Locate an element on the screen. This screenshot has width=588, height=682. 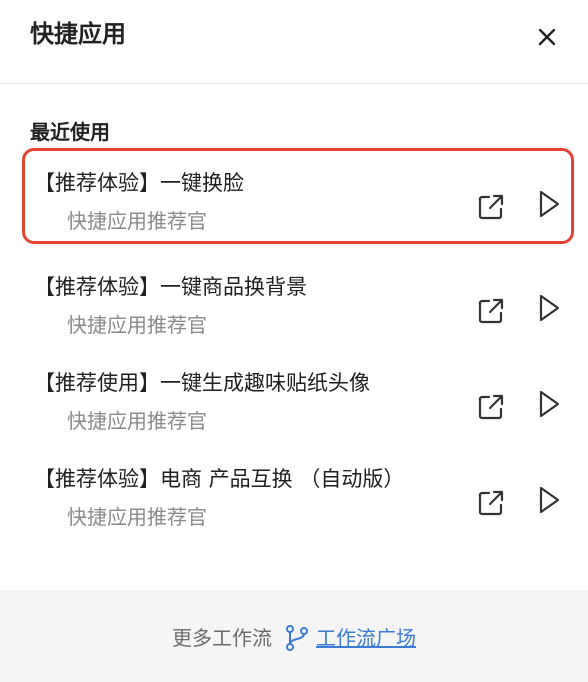
list-item: 【推荐使用】一键生成趣味贴纸头像 快捷应用推荐官 is located at coordinates (298, 396).